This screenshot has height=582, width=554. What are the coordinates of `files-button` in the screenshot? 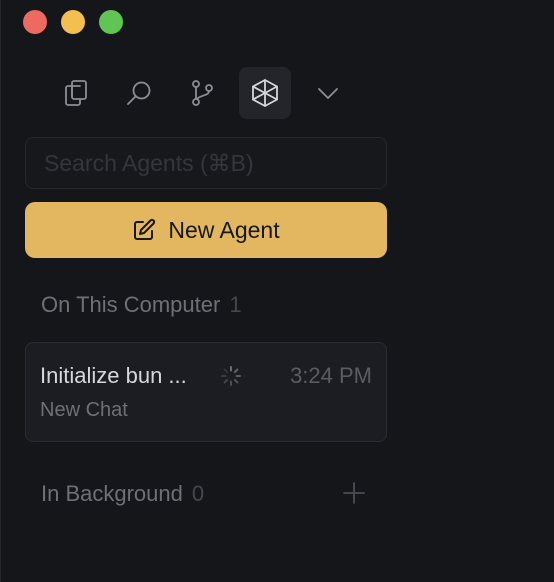 It's located at (76, 93).